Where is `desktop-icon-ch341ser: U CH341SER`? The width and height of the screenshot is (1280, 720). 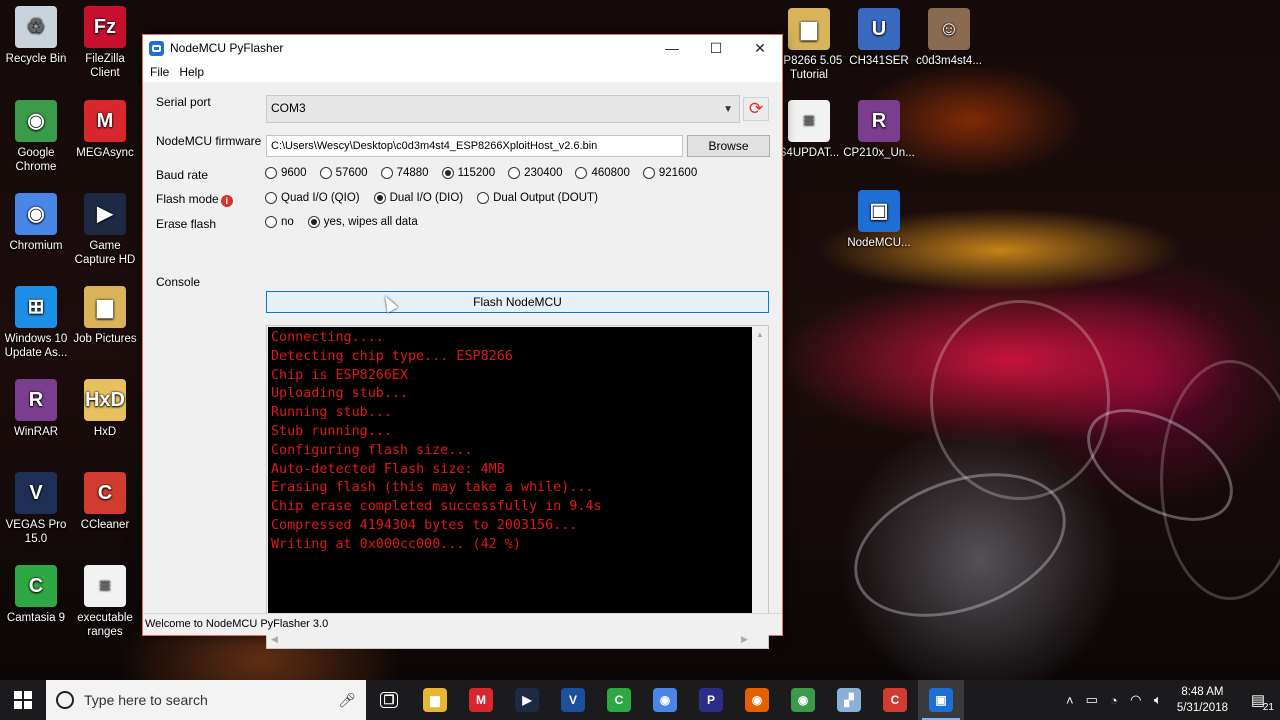
desktop-icon-ch341ser: U CH341SER is located at coordinates (879, 38).